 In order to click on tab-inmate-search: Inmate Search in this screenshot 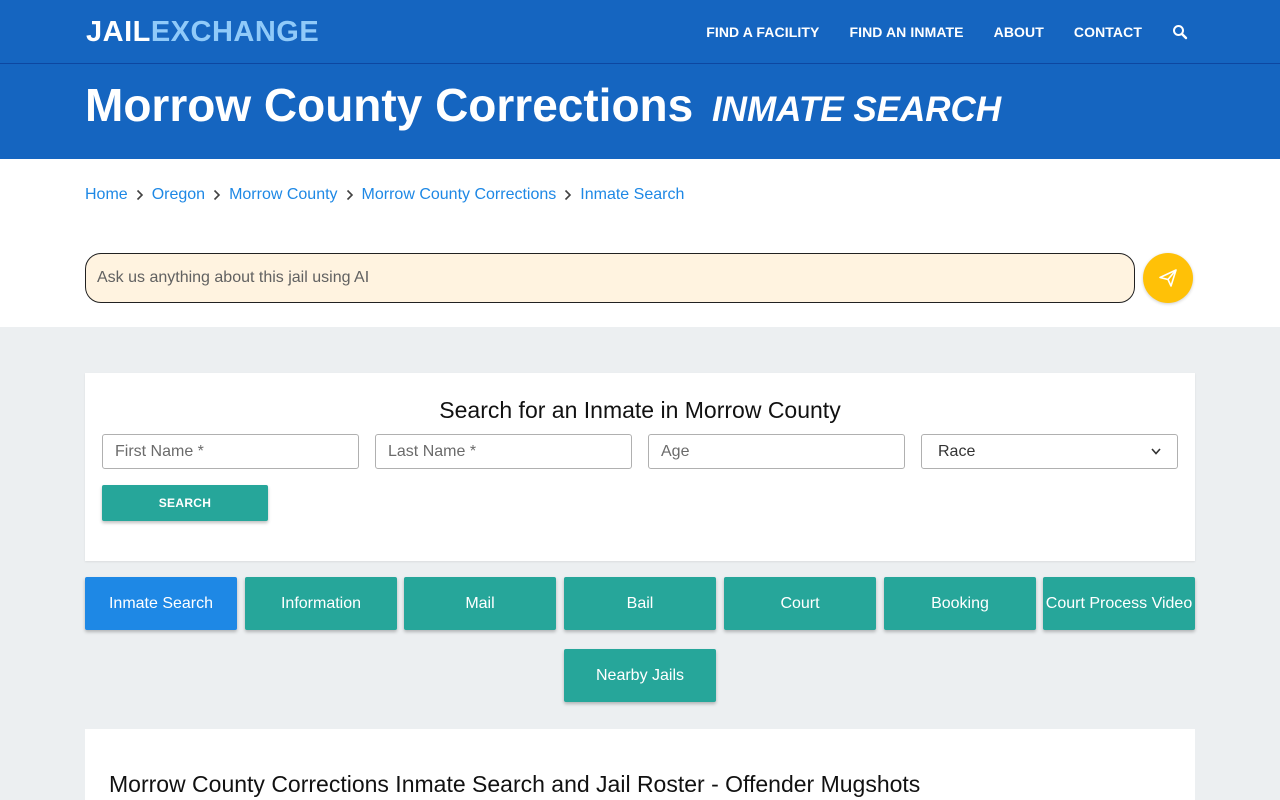, I will do `click(161, 603)`.